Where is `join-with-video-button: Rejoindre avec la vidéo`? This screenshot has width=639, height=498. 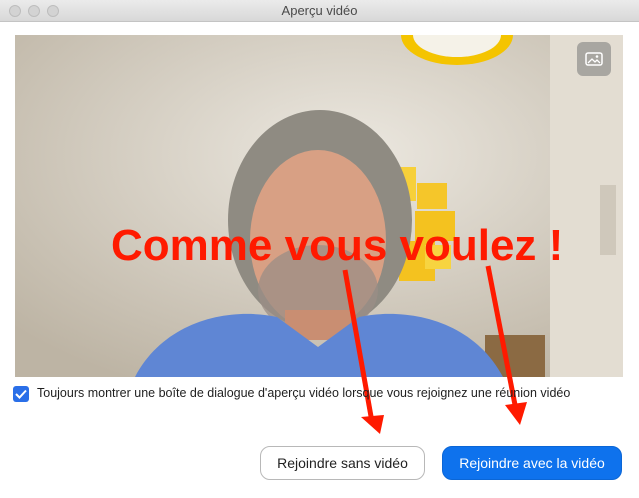 join-with-video-button: Rejoindre avec la vidéo is located at coordinates (532, 463).